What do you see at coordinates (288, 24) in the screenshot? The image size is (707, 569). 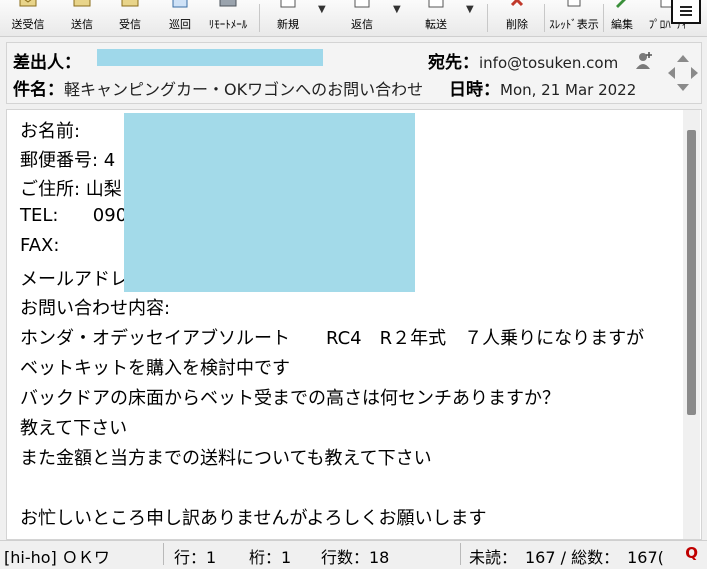 I see `new-mail-label: 新規` at bounding box center [288, 24].